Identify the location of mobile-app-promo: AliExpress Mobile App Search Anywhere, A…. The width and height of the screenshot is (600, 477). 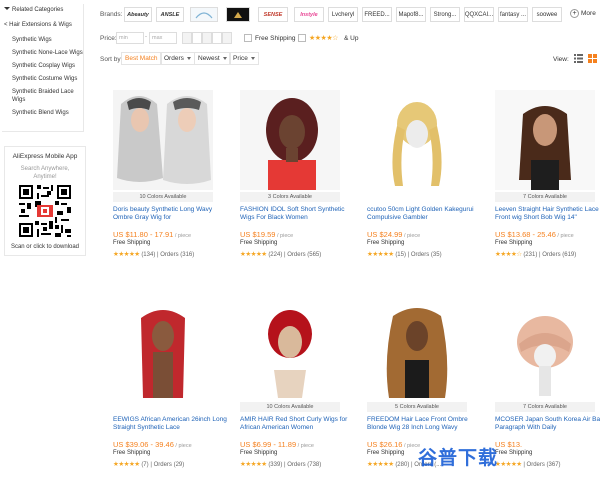
(45, 201).